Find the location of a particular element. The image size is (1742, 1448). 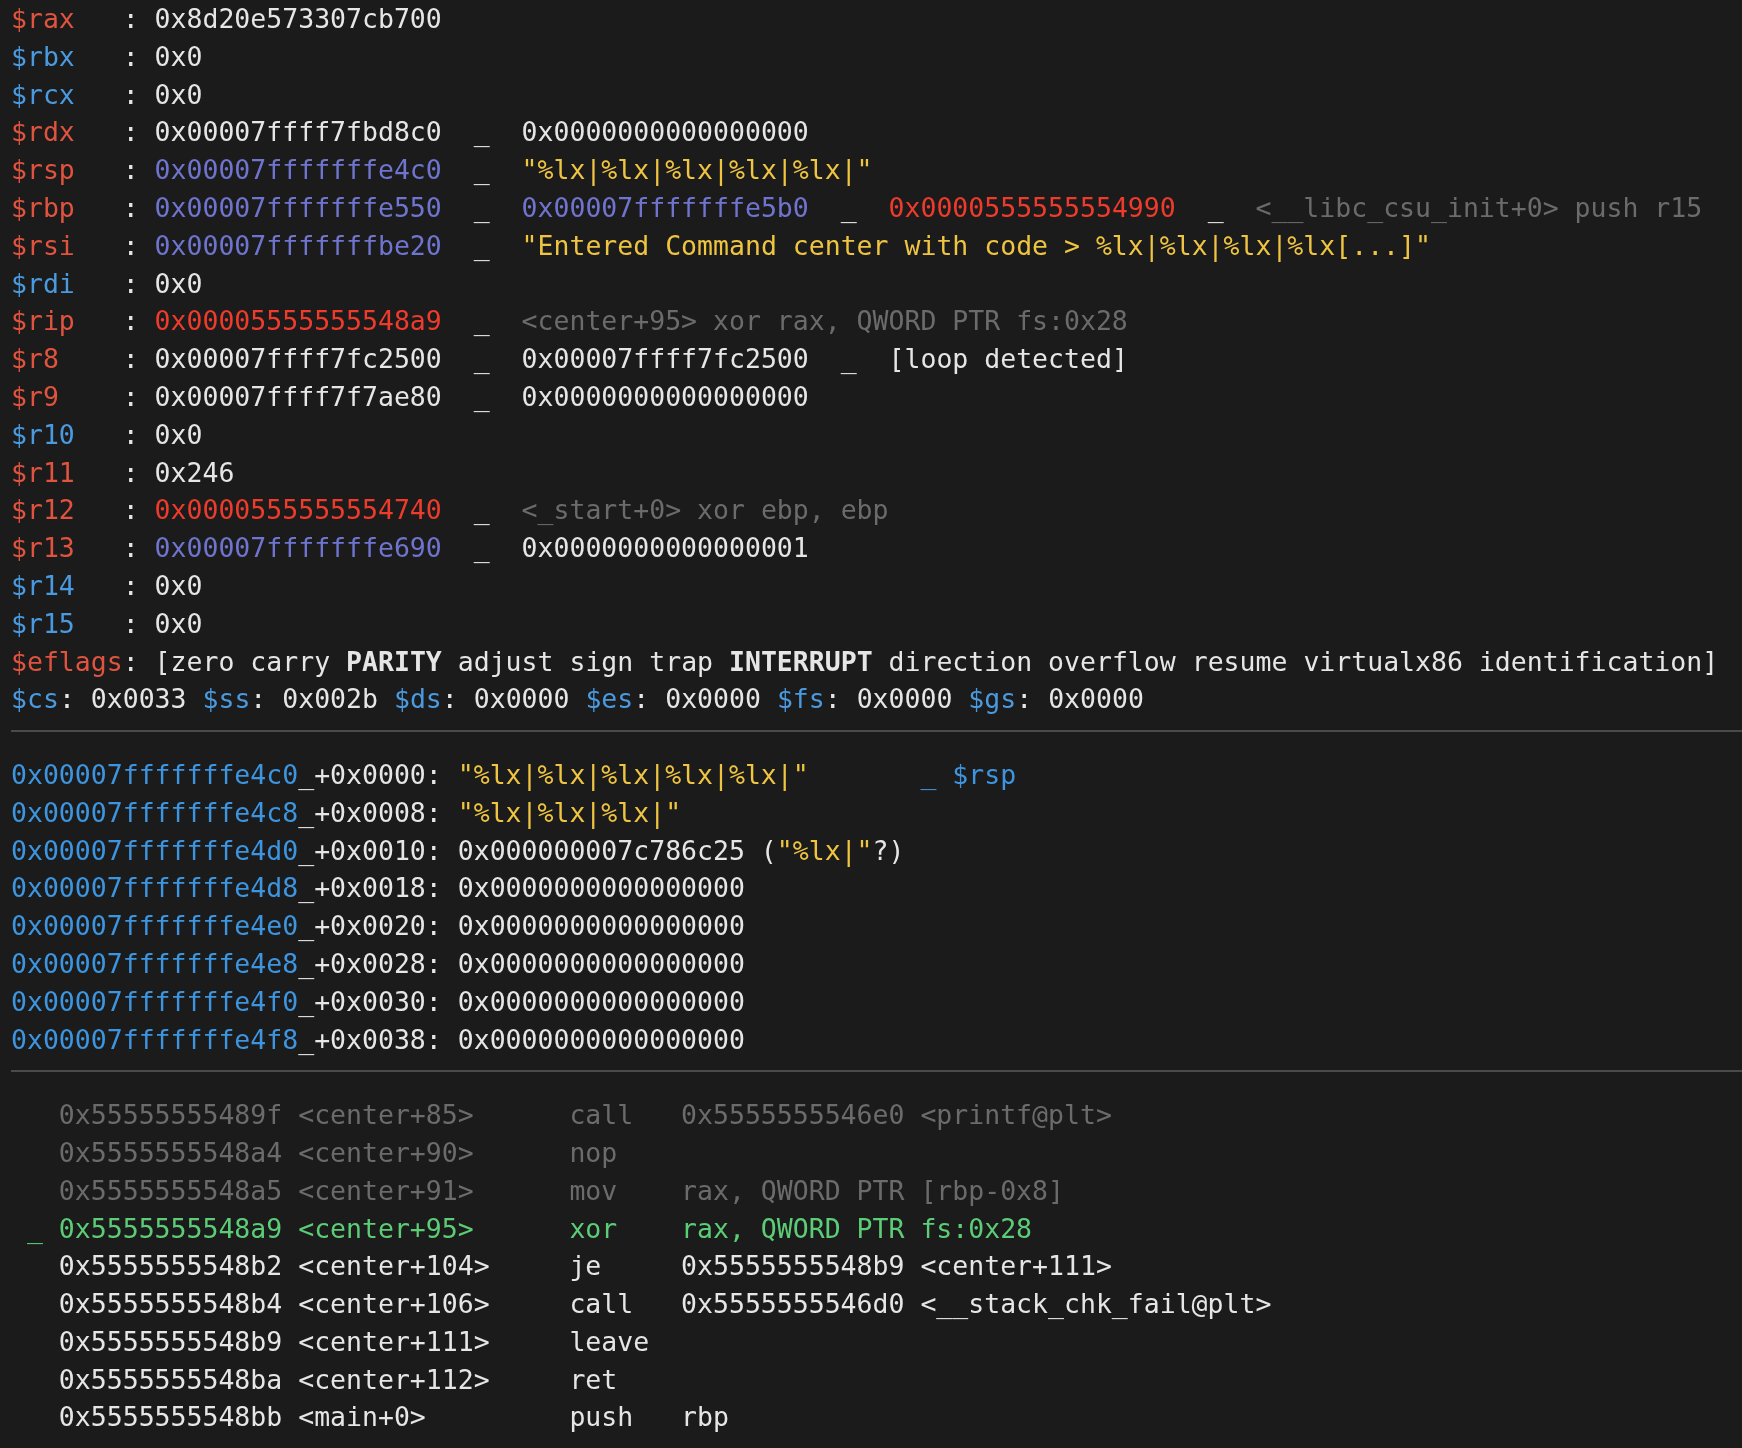

register-value: 0x0000000000000000 is located at coordinates (665, 396).